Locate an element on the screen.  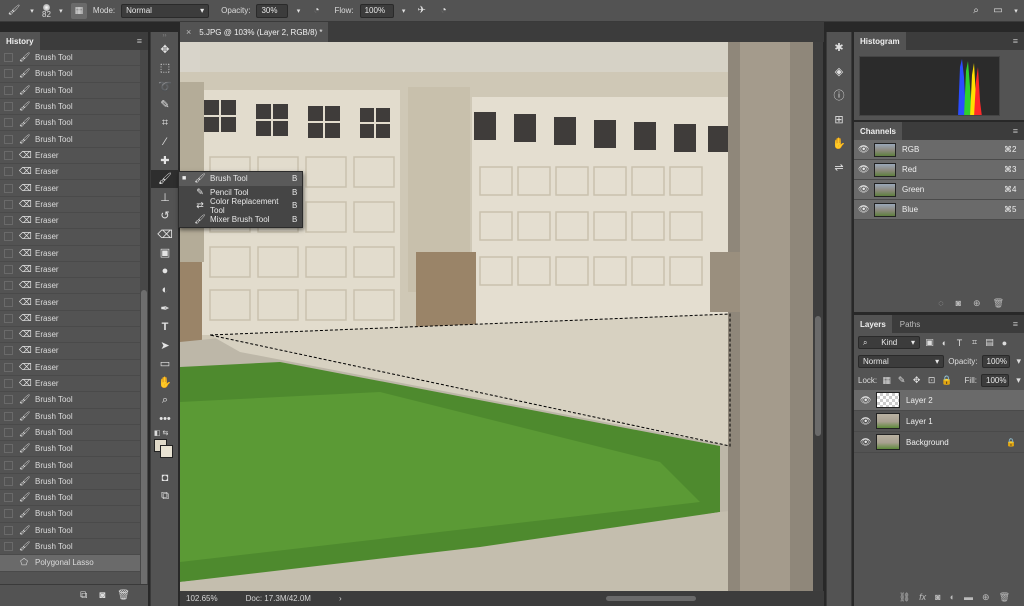
camera-snapshot-icon: ◙ is located at coordinates (102, 595).